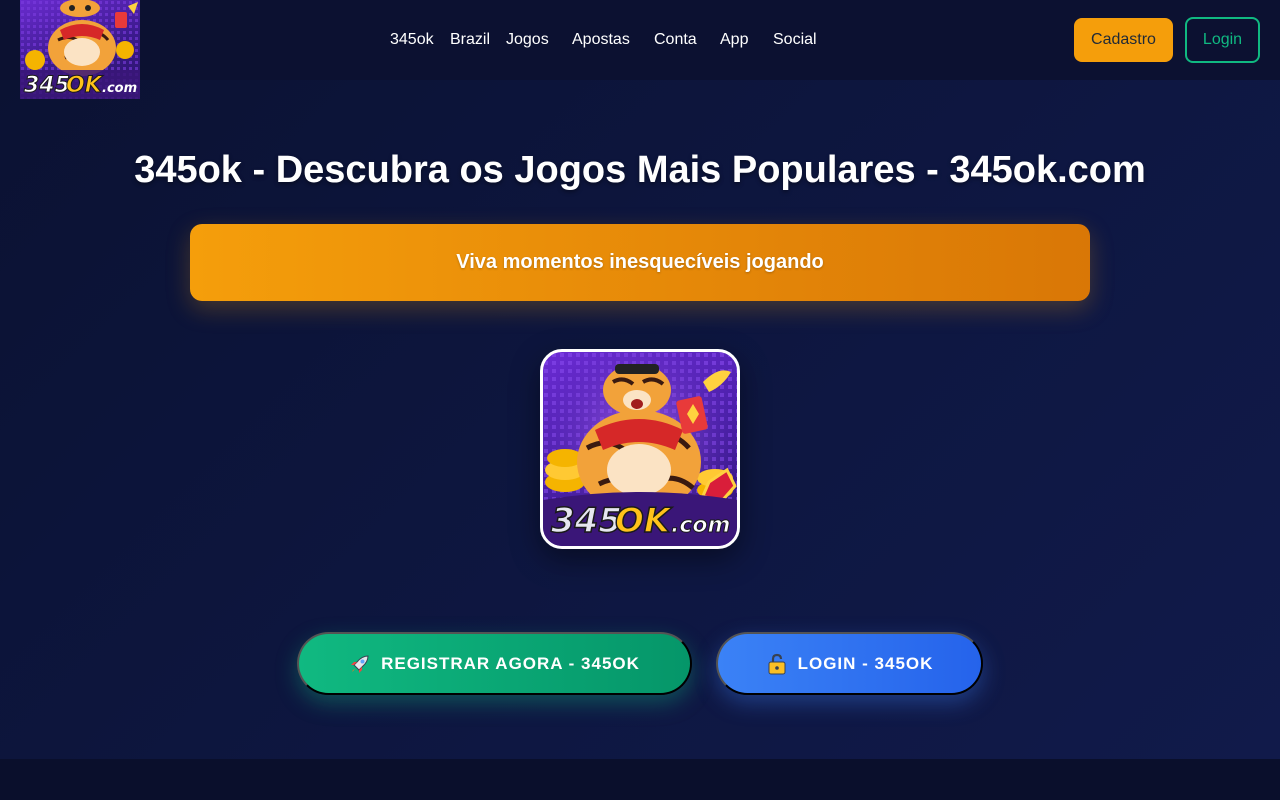  I want to click on login-button: Login, so click(1222, 40).